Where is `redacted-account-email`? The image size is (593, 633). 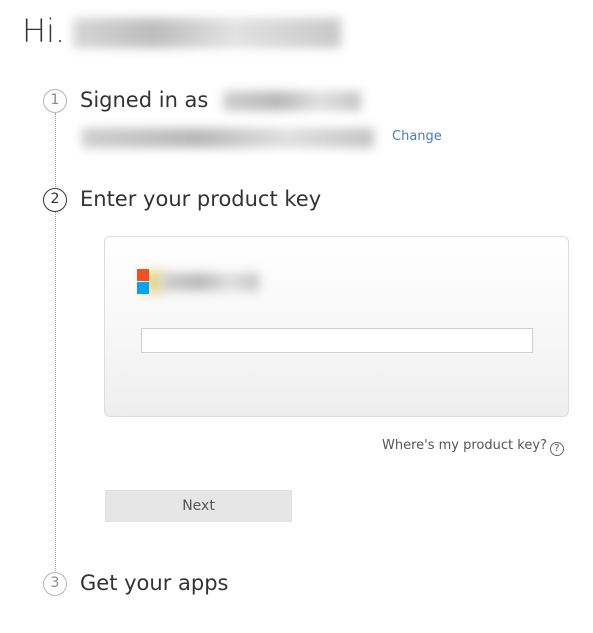 redacted-account-email is located at coordinates (228, 138).